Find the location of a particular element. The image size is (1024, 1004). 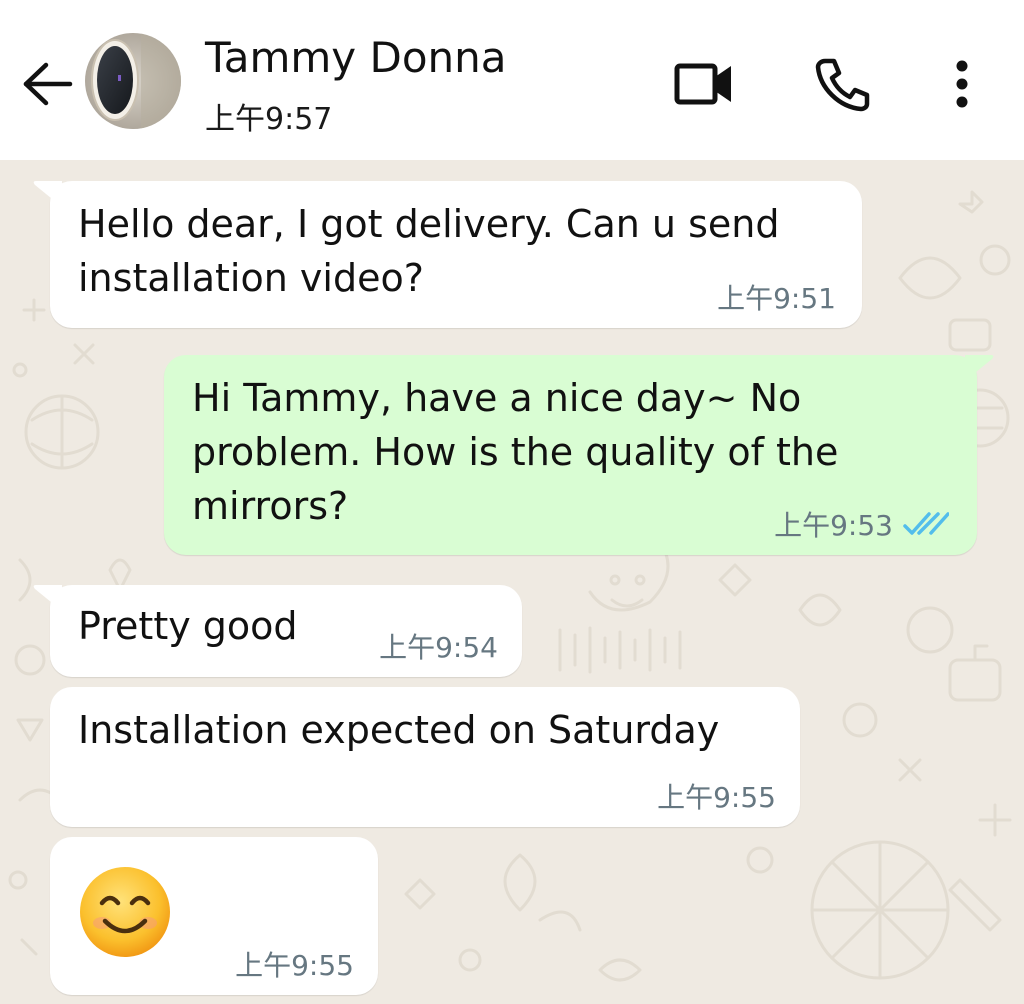

message-timestamp: 上午9:54 is located at coordinates (438, 647).